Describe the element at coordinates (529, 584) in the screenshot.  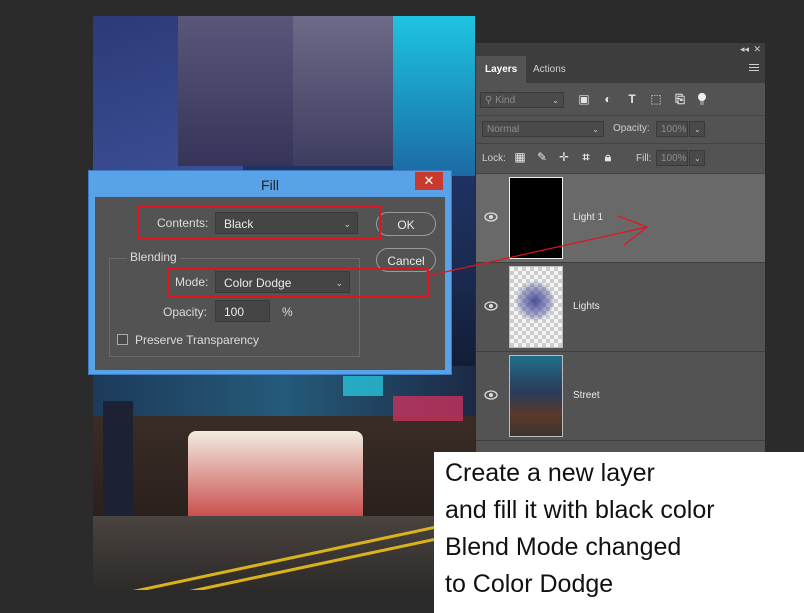
I see `caption-line-4: to Color Dodge` at that location.